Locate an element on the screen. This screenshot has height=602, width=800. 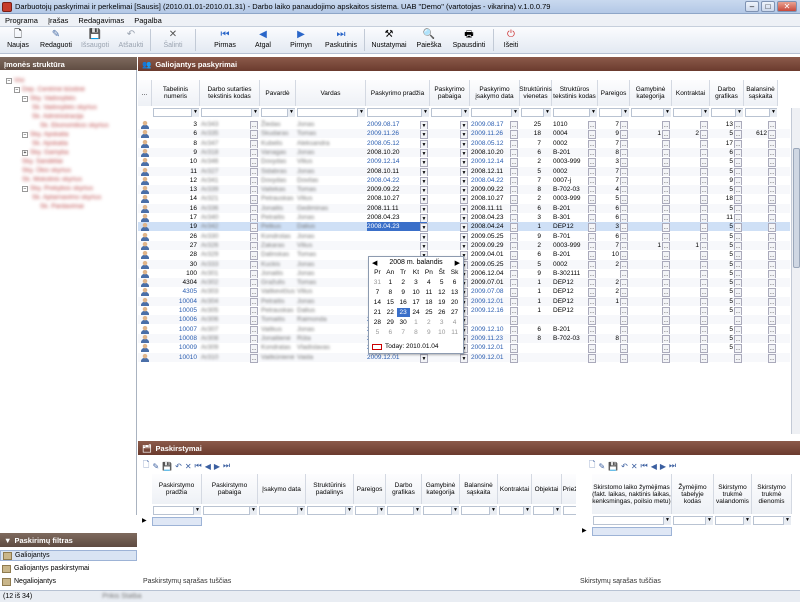
last-icon: ⏭ is located at coordinates (226, 466).